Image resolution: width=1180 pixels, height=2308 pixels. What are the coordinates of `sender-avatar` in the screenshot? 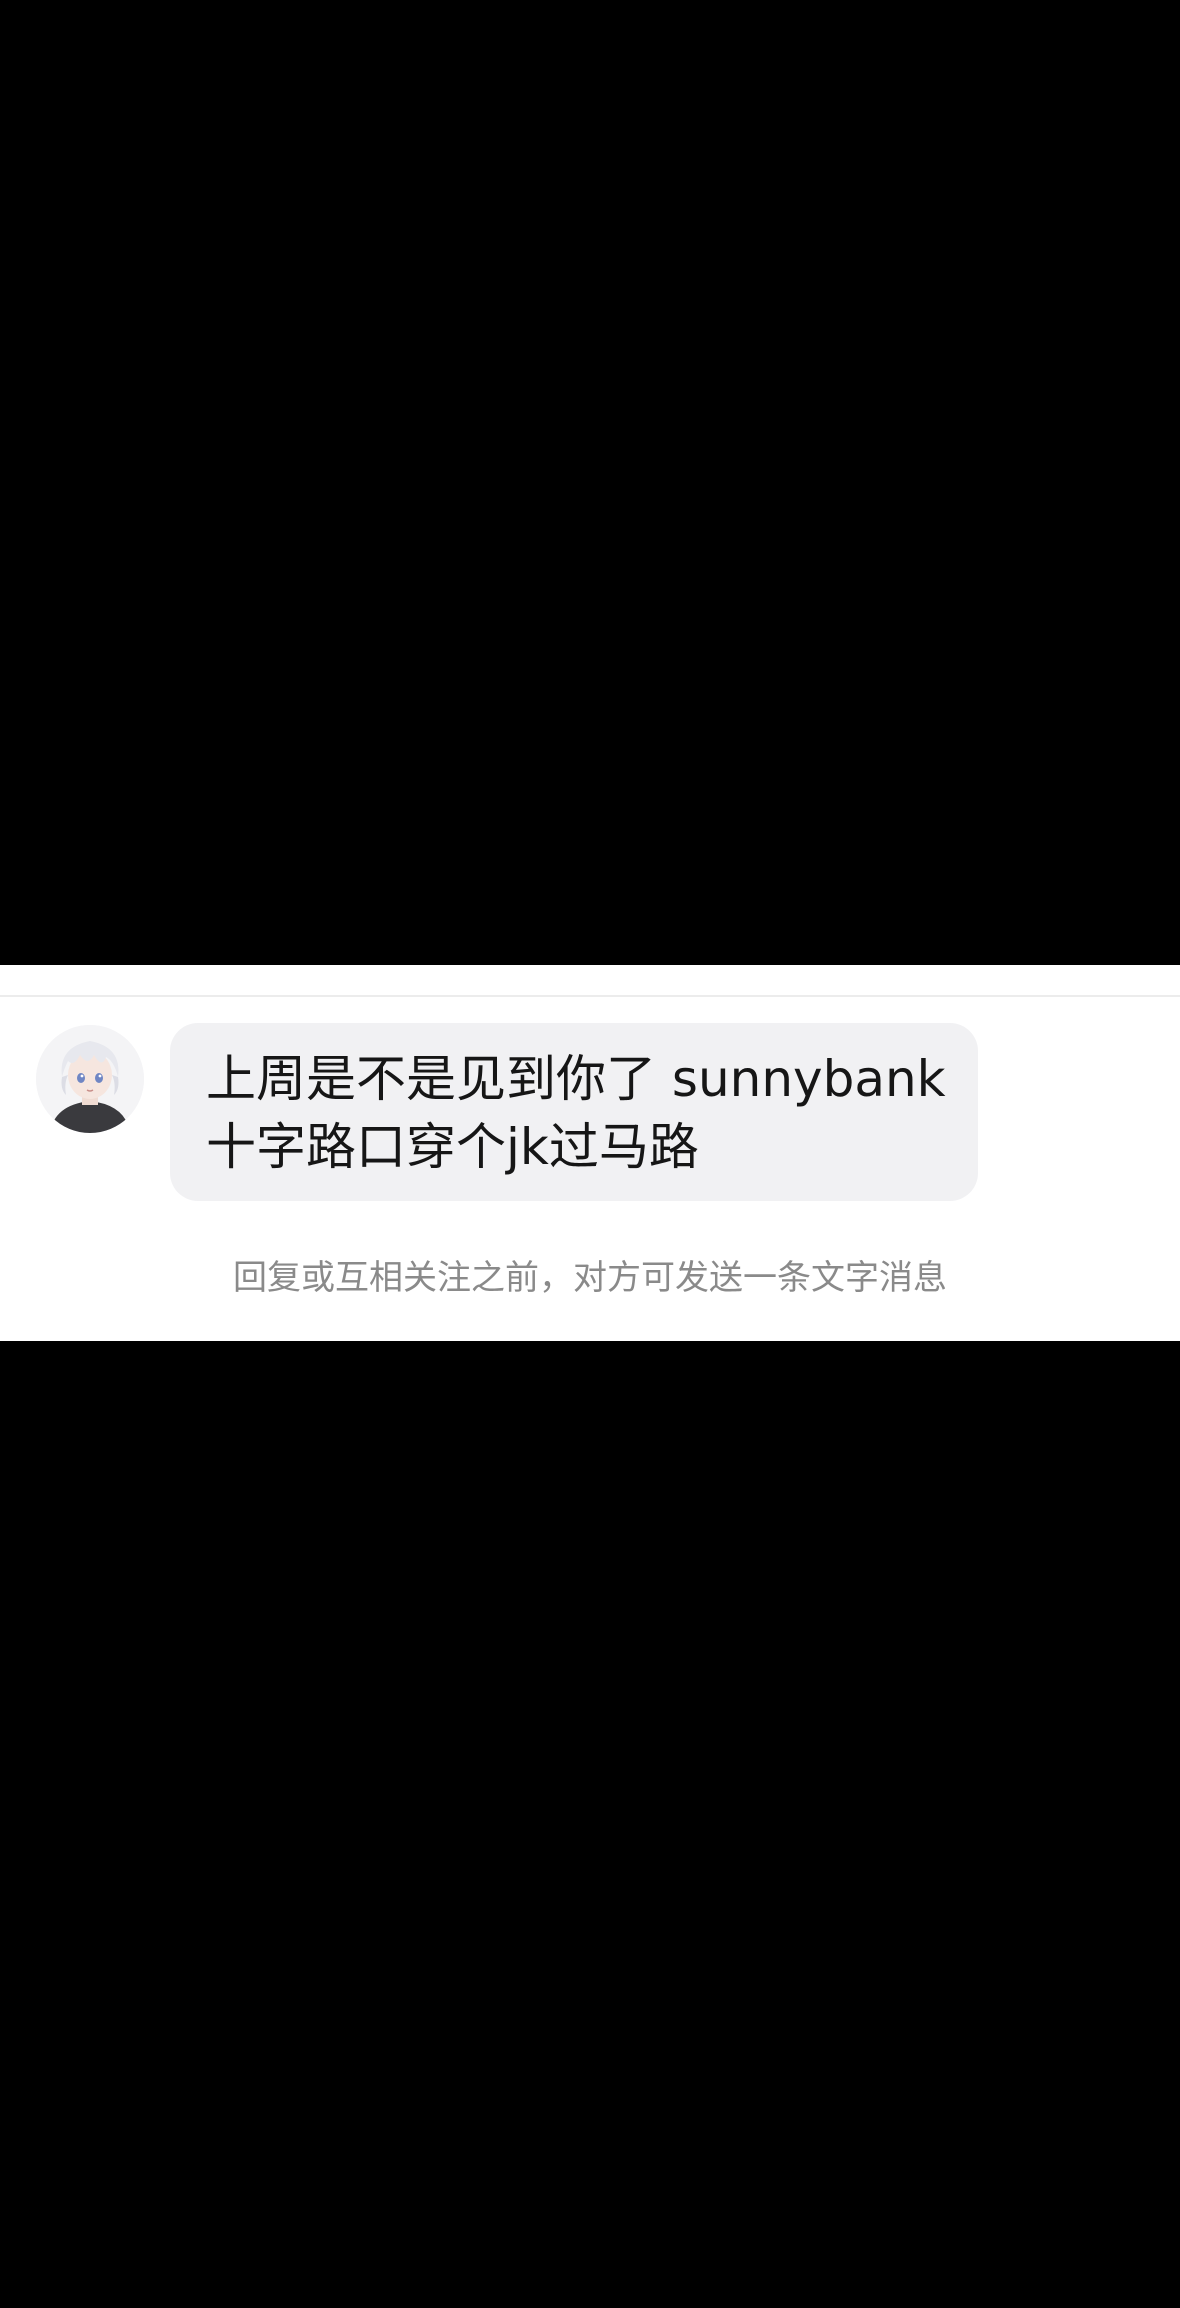 It's located at (90, 1079).